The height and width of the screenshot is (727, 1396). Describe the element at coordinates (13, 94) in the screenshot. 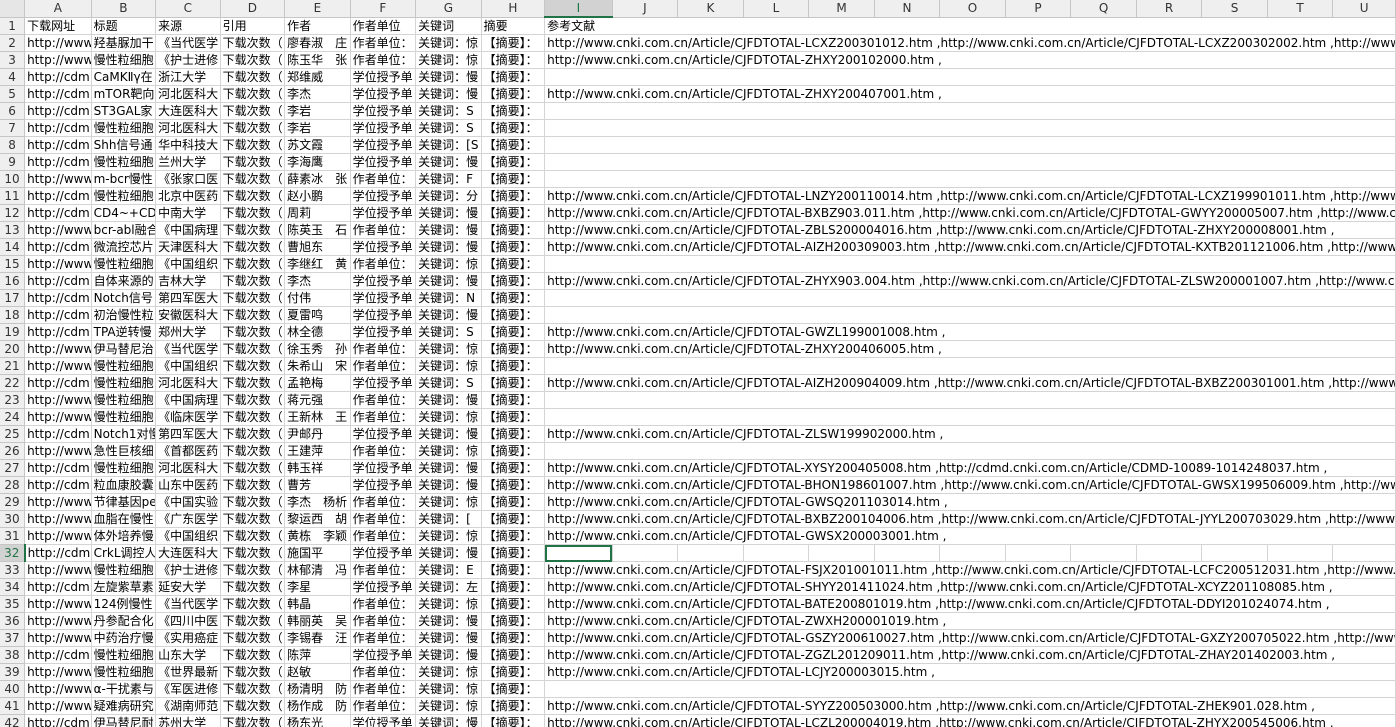

I see `row-header: 5` at that location.